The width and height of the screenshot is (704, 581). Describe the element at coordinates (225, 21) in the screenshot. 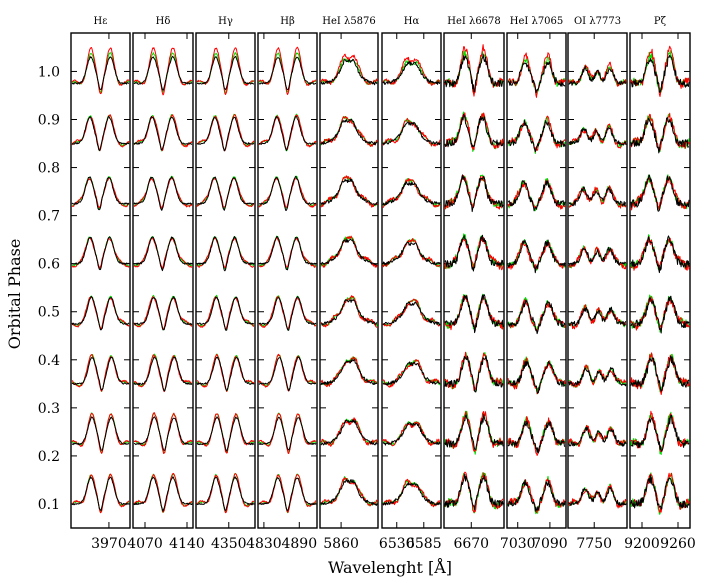

I see `panel-title: Hγ` at that location.